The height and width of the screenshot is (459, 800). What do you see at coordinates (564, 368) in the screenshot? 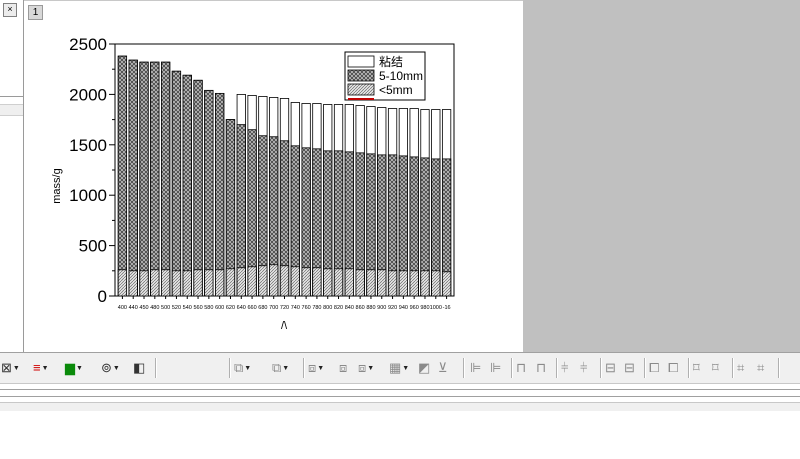
I see `align-center-icon: ⫩` at bounding box center [564, 368].